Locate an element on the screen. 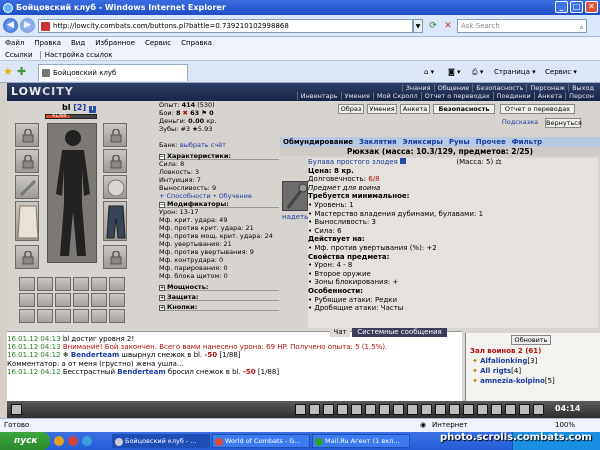  browser-tab: Бойцовский клуб is located at coordinates (113, 72).